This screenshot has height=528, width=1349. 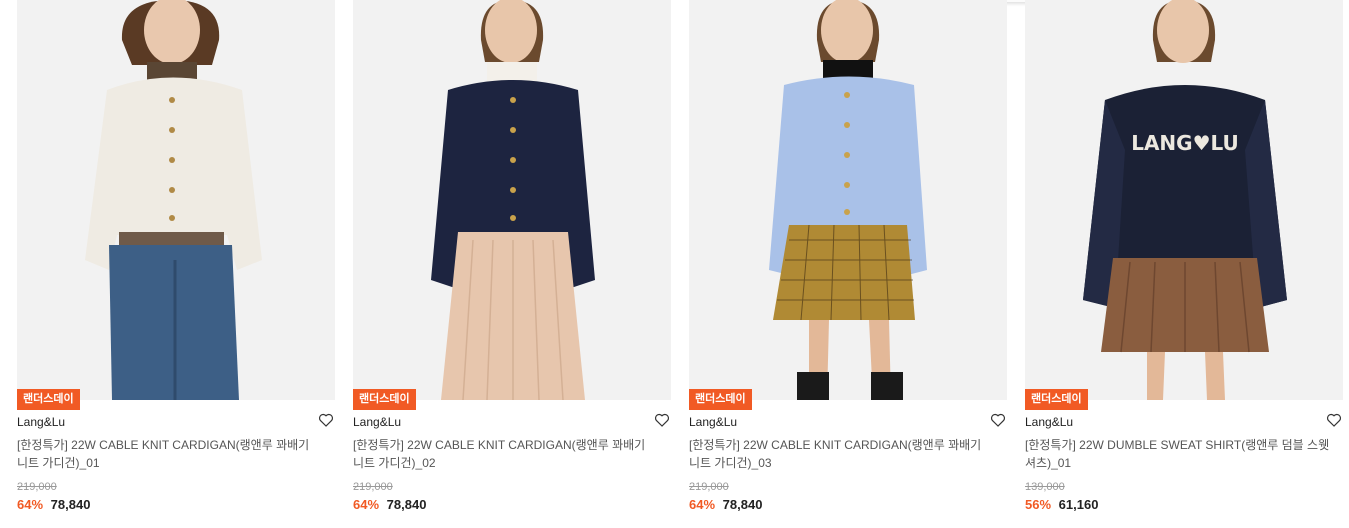 What do you see at coordinates (1078, 504) in the screenshot?
I see `sale-price: 61,160` at bounding box center [1078, 504].